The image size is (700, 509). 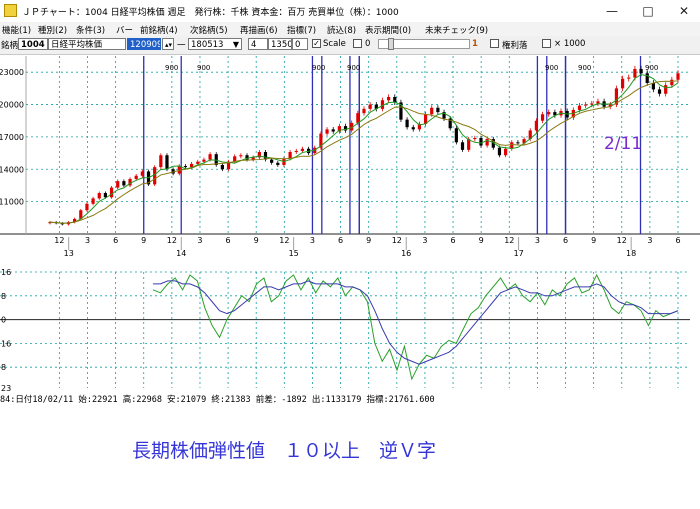 I want to click on price-tick-label: 17000, so click(x=12, y=137).